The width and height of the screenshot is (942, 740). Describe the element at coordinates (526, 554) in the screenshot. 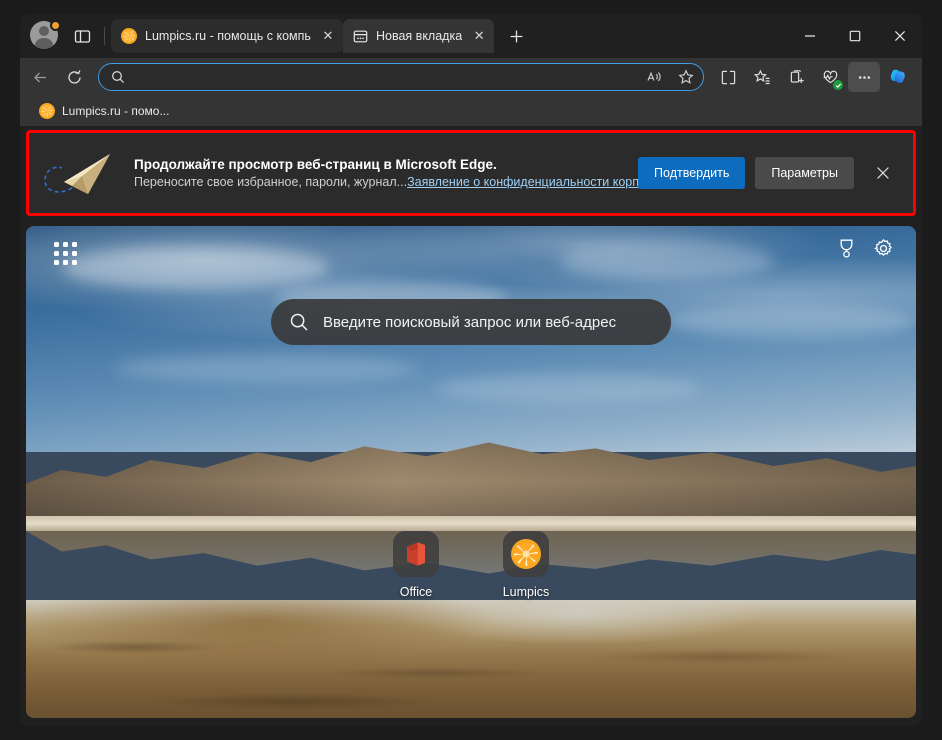

I see `citrus-icon` at that location.